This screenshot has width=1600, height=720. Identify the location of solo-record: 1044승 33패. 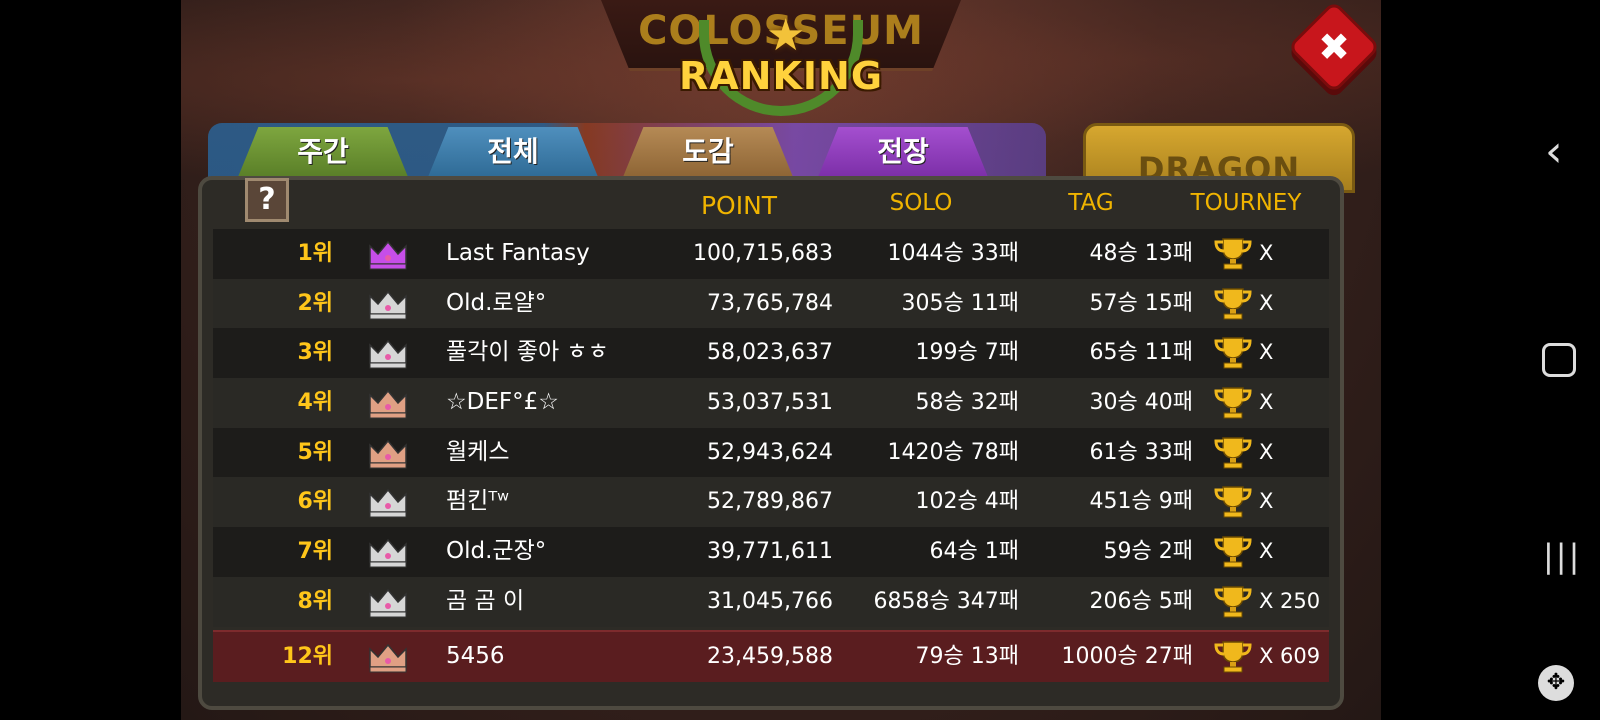
(953, 253).